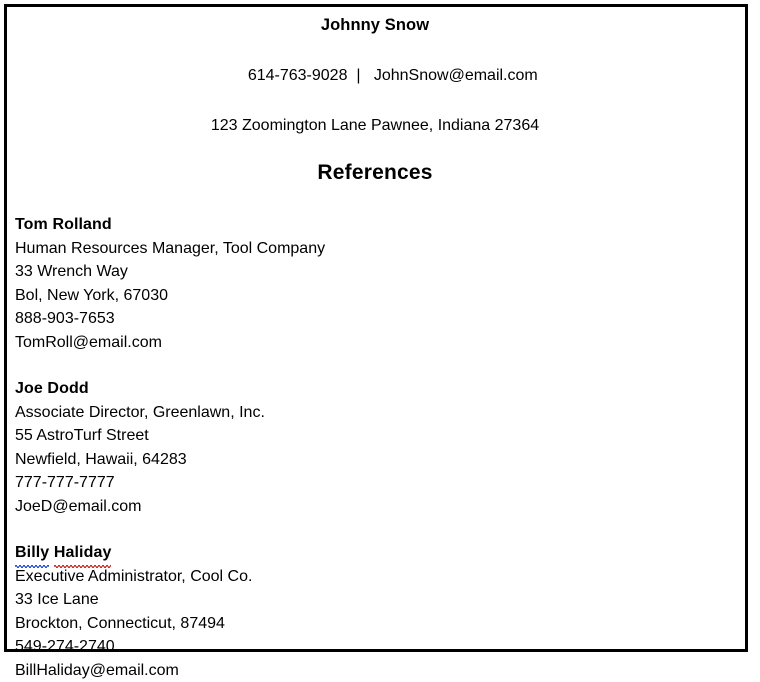 The width and height of the screenshot is (760, 682). I want to click on reference-name-last-spelling-flag: Haliday, so click(83, 553).